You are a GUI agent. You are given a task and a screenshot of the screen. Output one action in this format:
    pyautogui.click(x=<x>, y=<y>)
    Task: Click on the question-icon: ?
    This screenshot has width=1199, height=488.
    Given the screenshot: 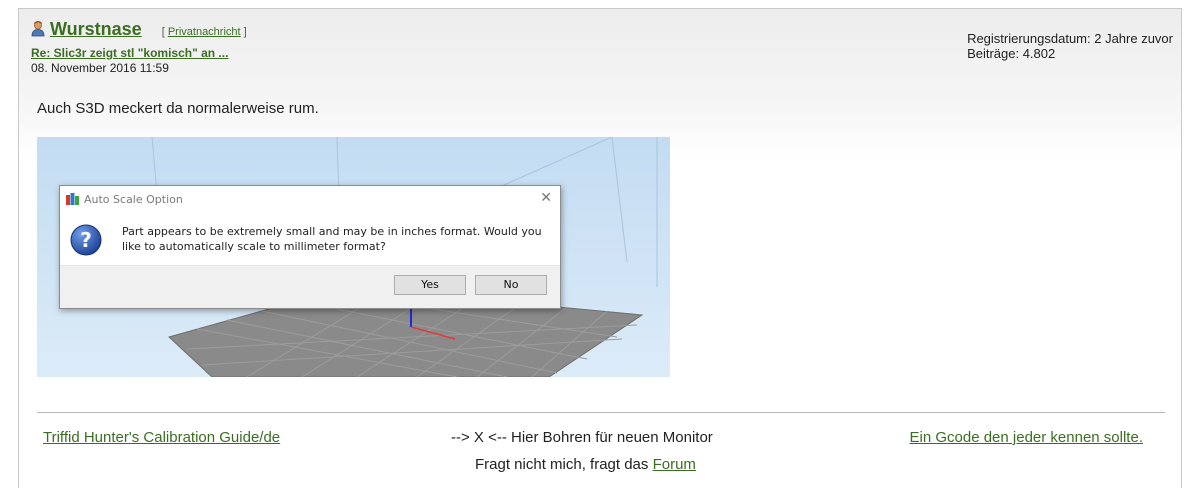 What is the action you would take?
    pyautogui.click(x=86, y=240)
    